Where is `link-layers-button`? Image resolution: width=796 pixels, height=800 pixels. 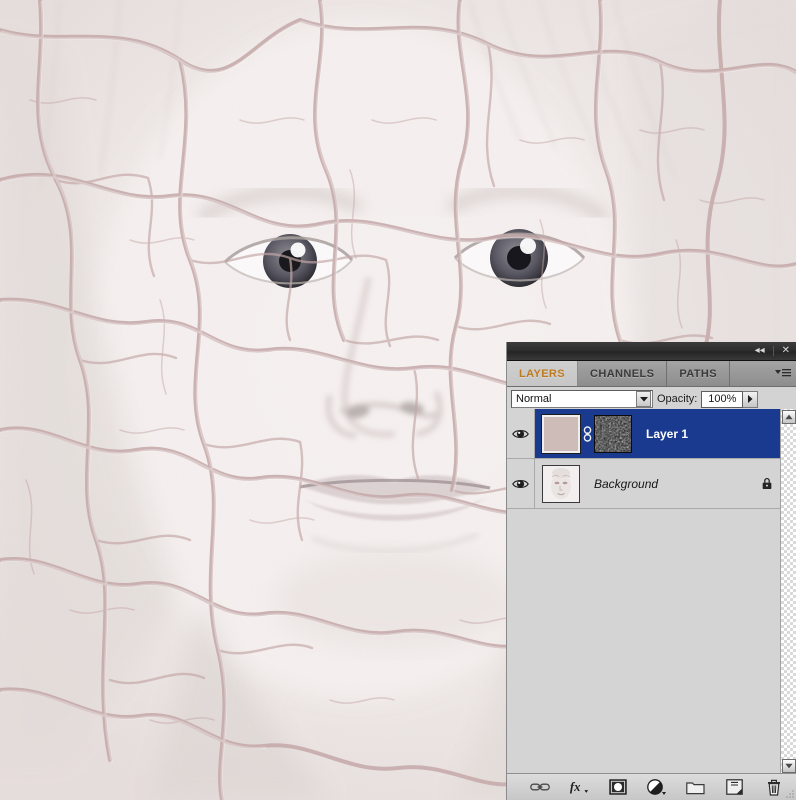 link-layers-button is located at coordinates (539, 787).